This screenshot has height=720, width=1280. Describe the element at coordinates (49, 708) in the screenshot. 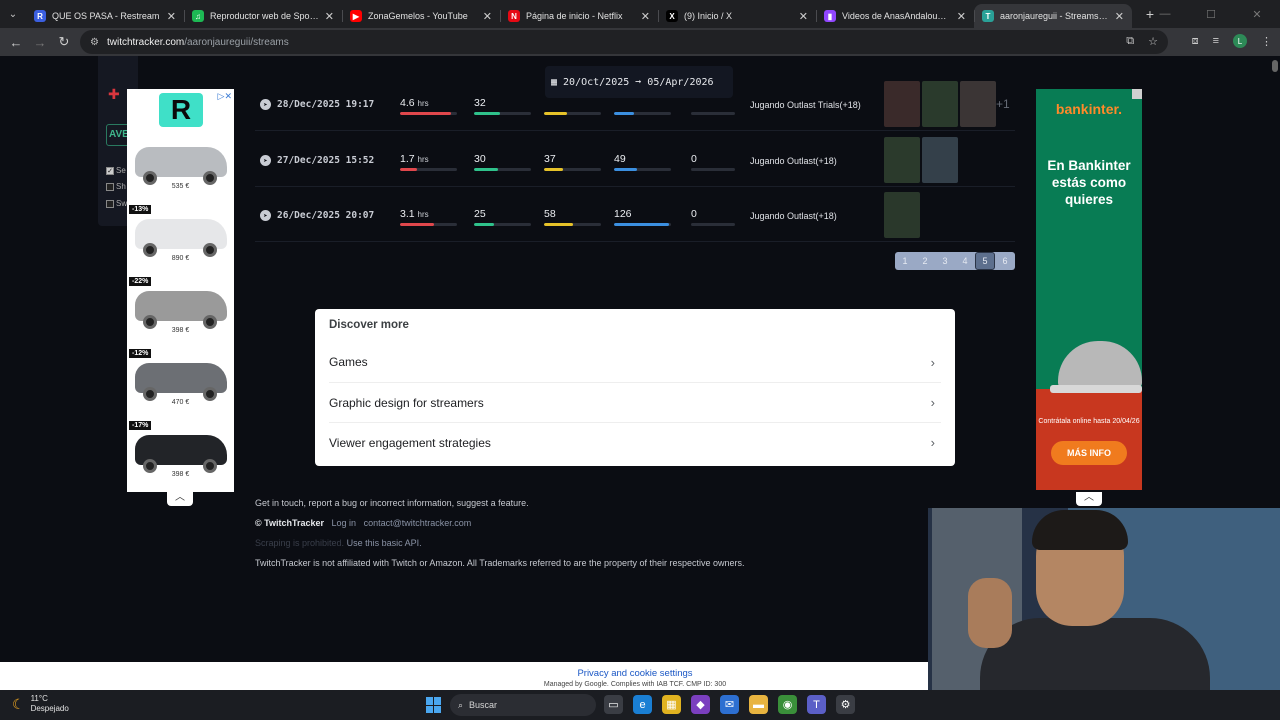

I see `weather-status: Despejado` at that location.